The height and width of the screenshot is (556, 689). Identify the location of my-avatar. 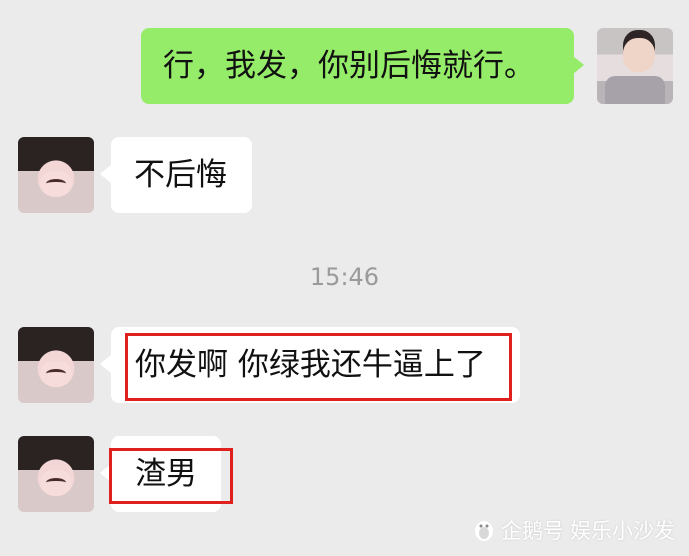
(635, 66).